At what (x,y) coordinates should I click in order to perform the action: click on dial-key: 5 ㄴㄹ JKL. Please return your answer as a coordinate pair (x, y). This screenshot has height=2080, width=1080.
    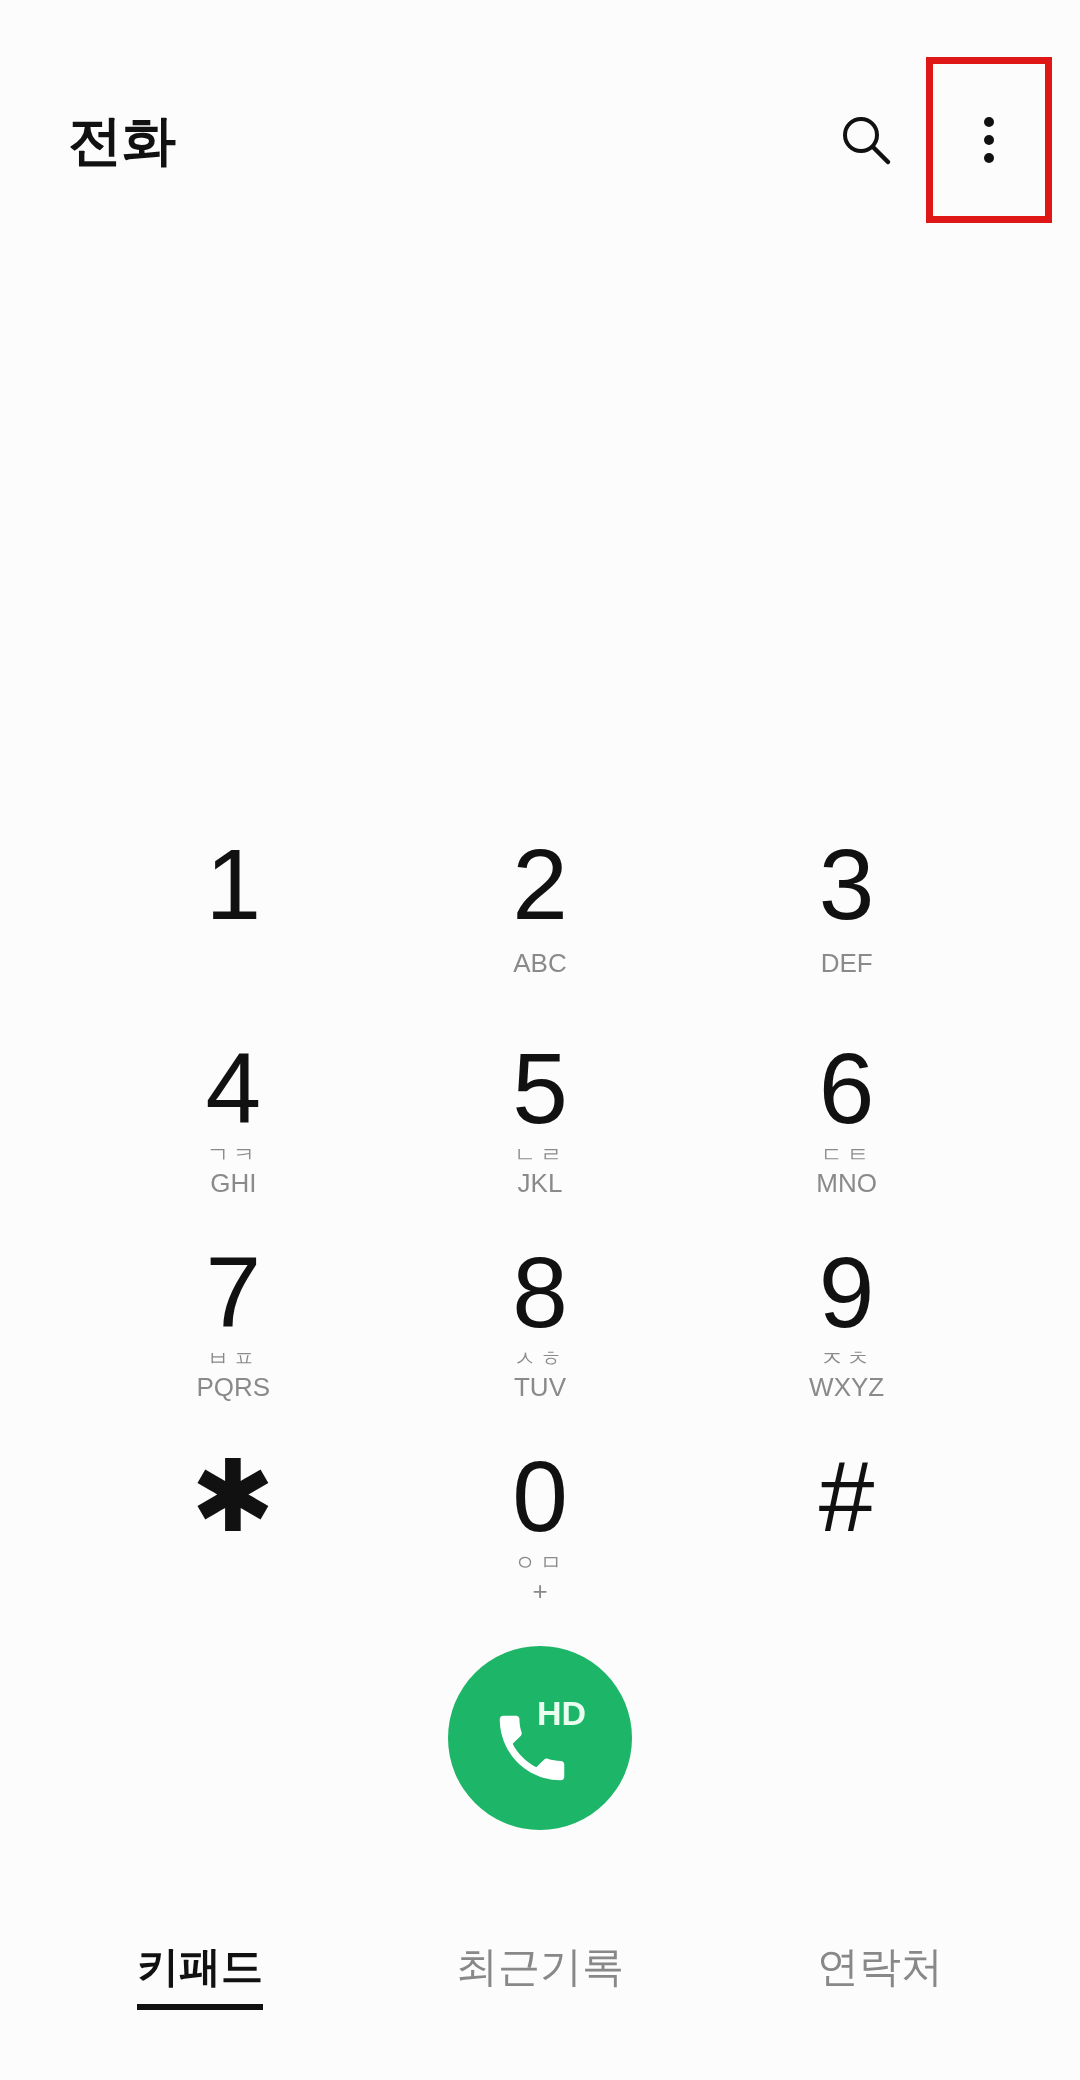
    Looking at the image, I should click on (540, 1126).